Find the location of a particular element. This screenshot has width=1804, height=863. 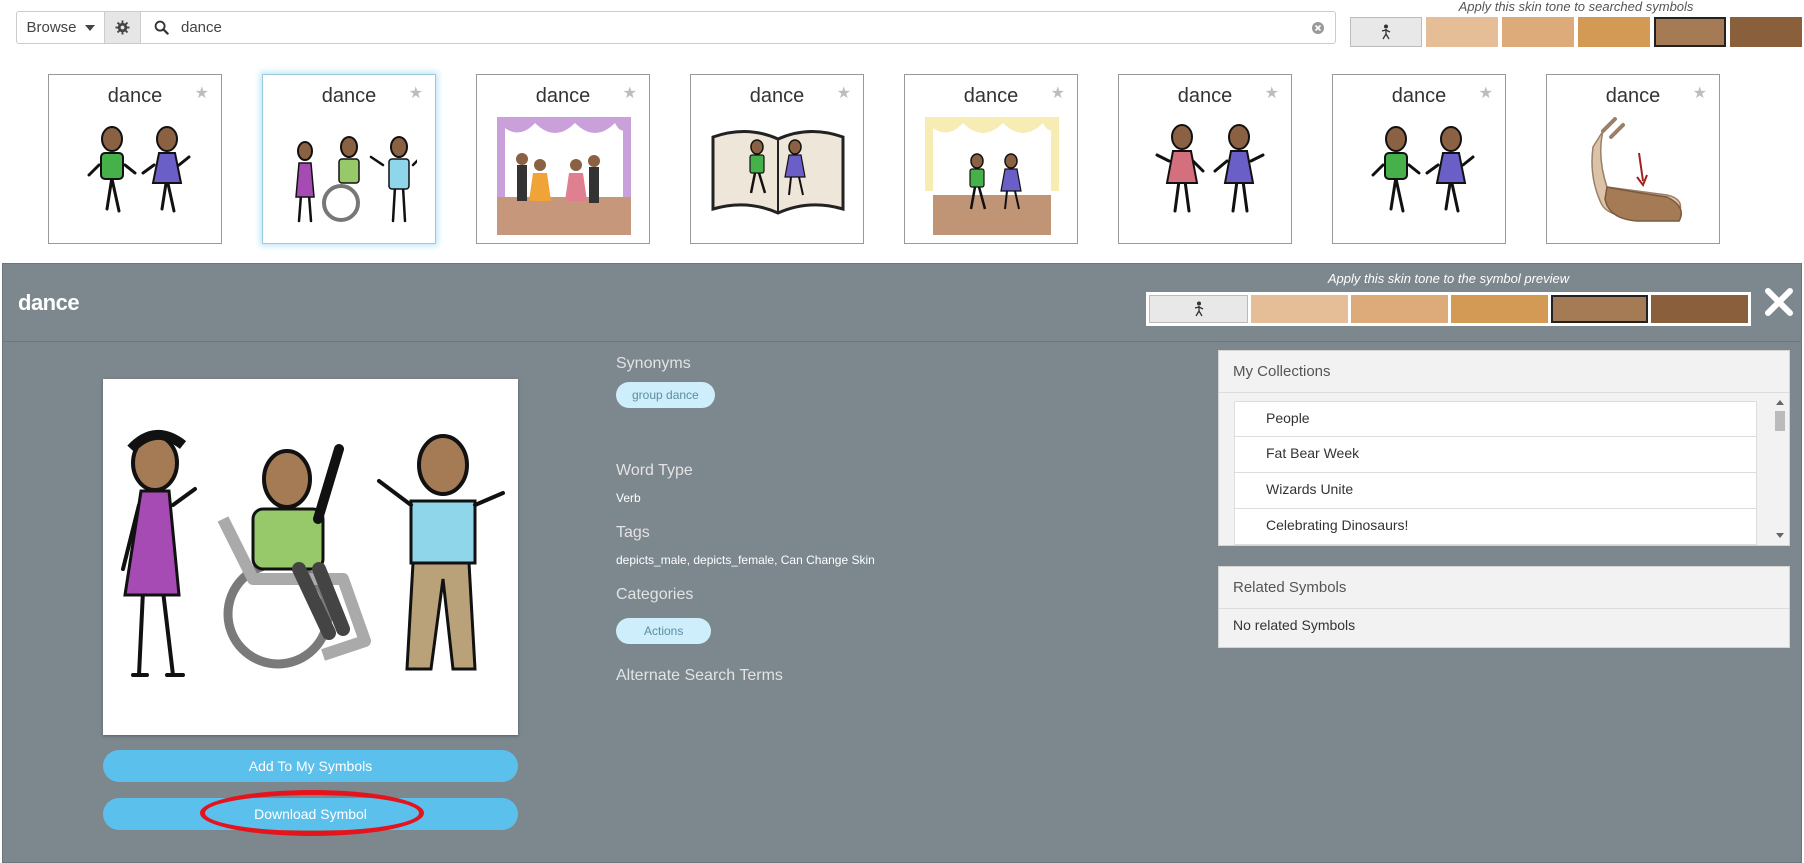

synonyms-list: group dance is located at coordinates (665, 395).